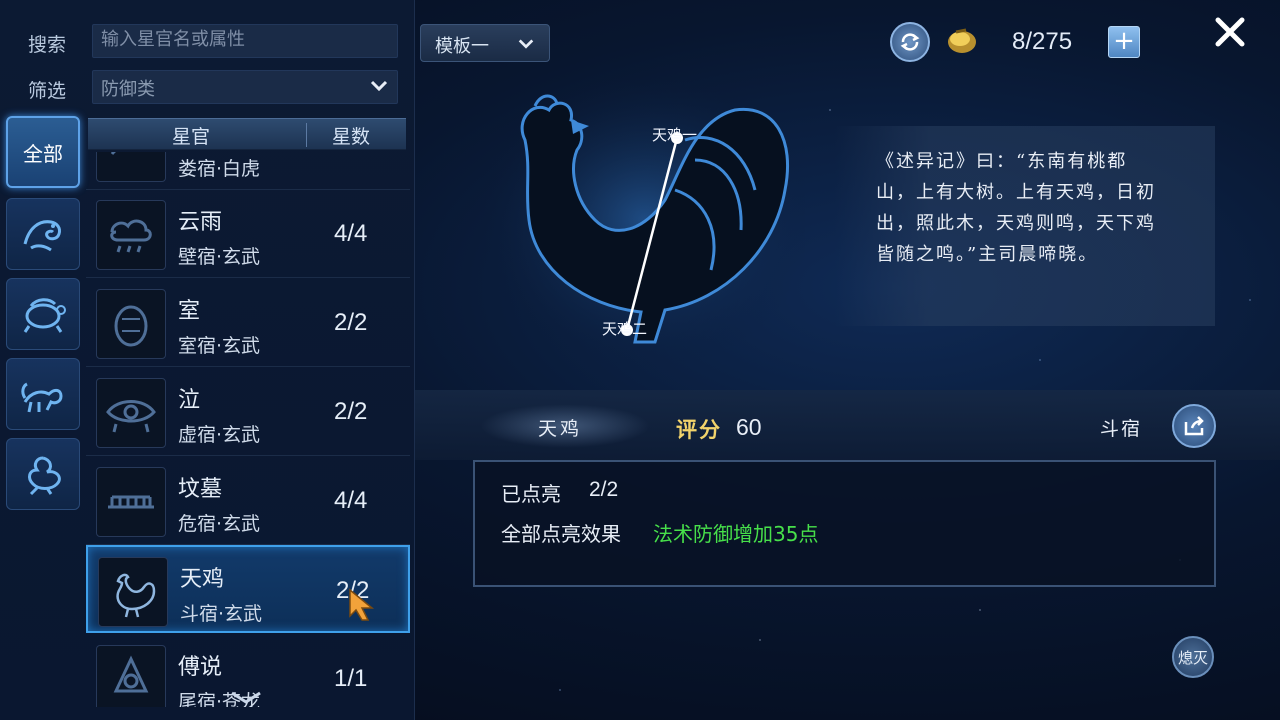  I want to click on filter-select: 防御类, so click(245, 87).